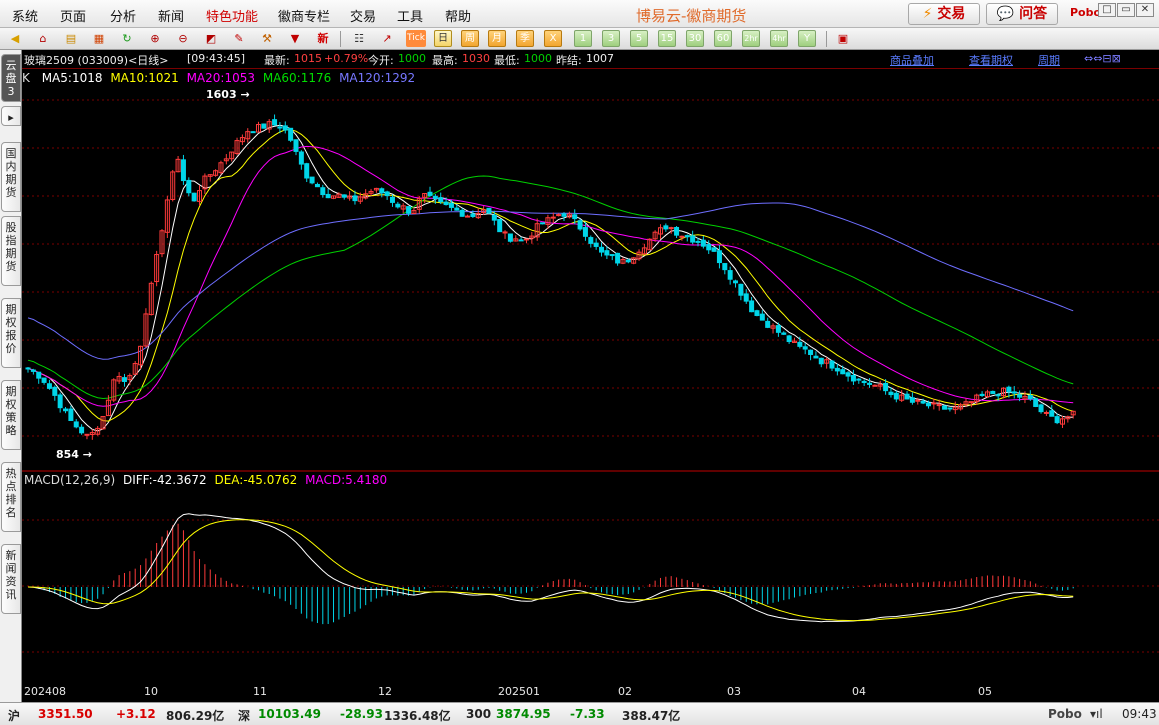 The image size is (1159, 725). What do you see at coordinates (625, 691) in the screenshot?
I see `date-tick: 02` at bounding box center [625, 691].